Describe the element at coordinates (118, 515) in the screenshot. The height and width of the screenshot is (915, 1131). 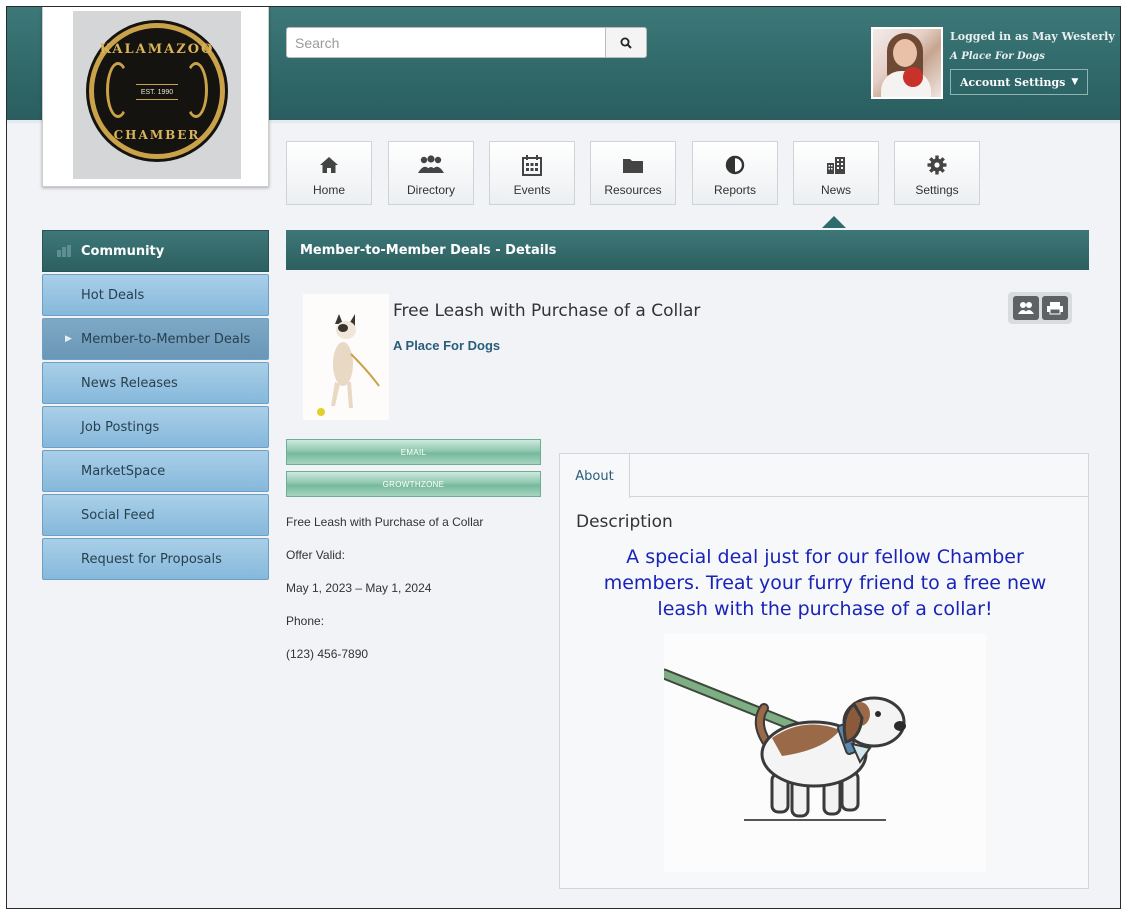
I see `sidebar-item-label: Social Feed` at that location.